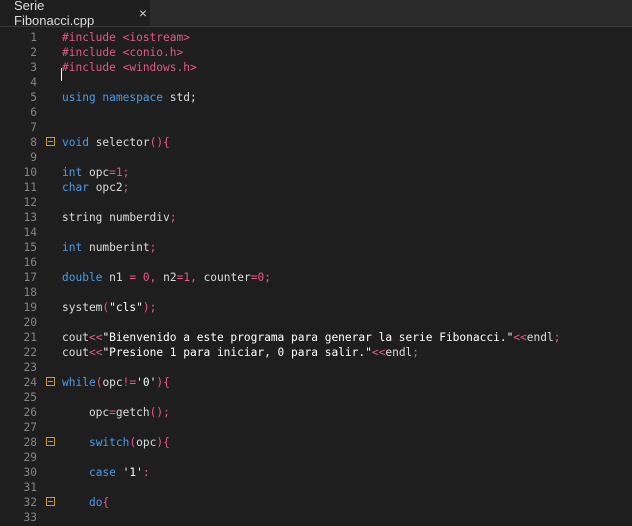  What do you see at coordinates (33, 82) in the screenshot?
I see `line-number: 4` at bounding box center [33, 82].